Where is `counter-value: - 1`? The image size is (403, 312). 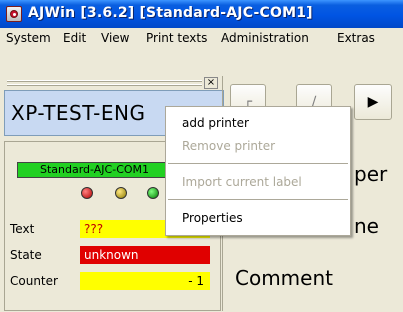
counter-value: - 1 is located at coordinates (145, 281).